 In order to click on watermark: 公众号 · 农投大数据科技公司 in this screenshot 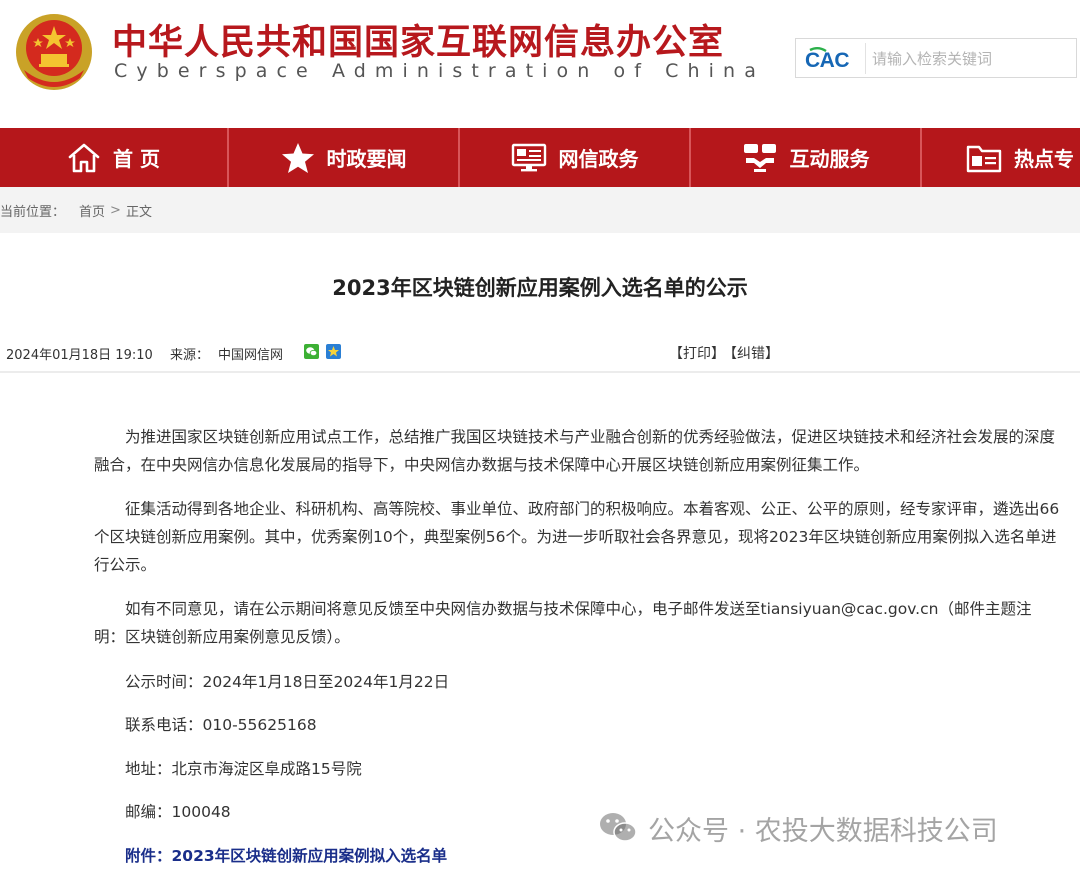, I will do `click(798, 828)`.